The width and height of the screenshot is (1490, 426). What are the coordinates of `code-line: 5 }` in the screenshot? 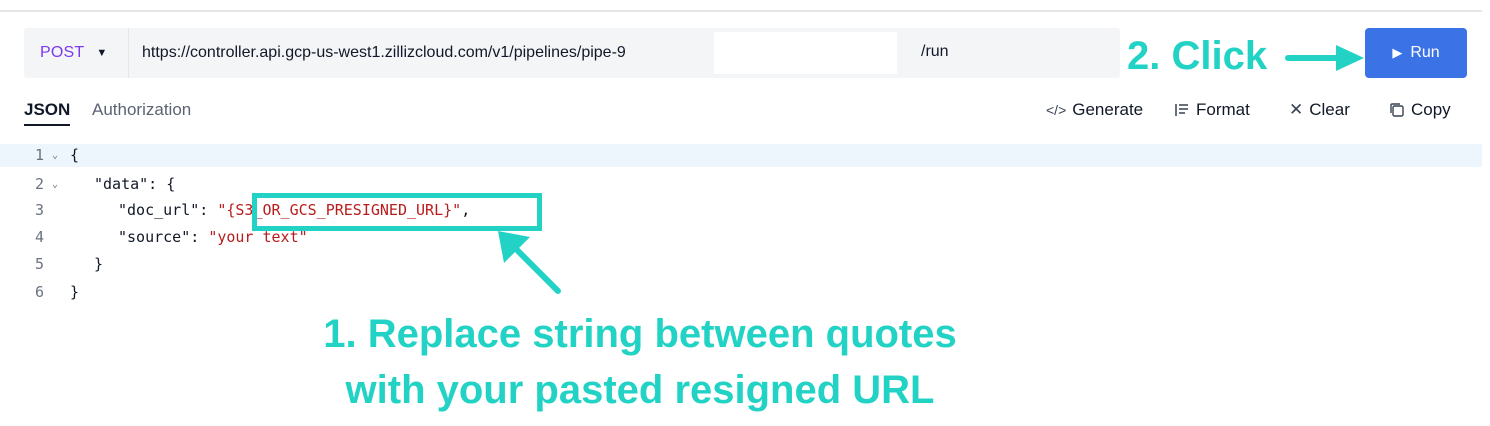 It's located at (741, 264).